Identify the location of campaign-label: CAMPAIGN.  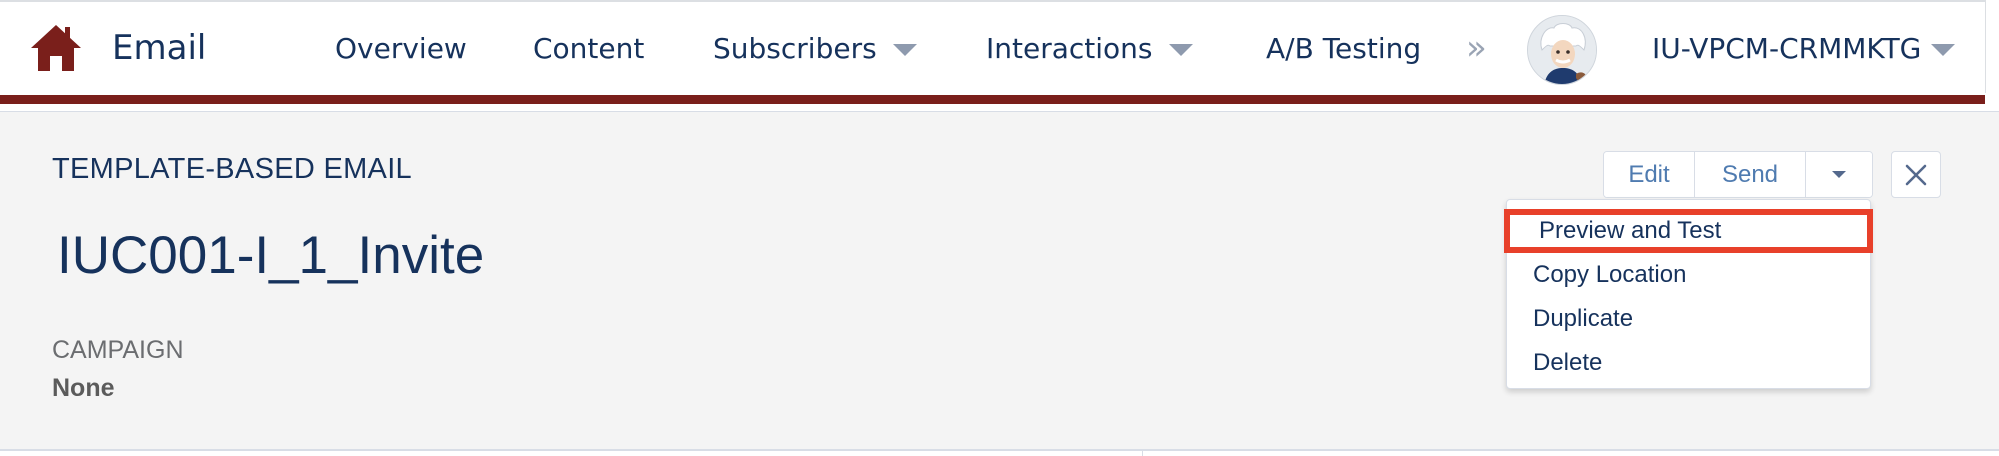
(118, 350).